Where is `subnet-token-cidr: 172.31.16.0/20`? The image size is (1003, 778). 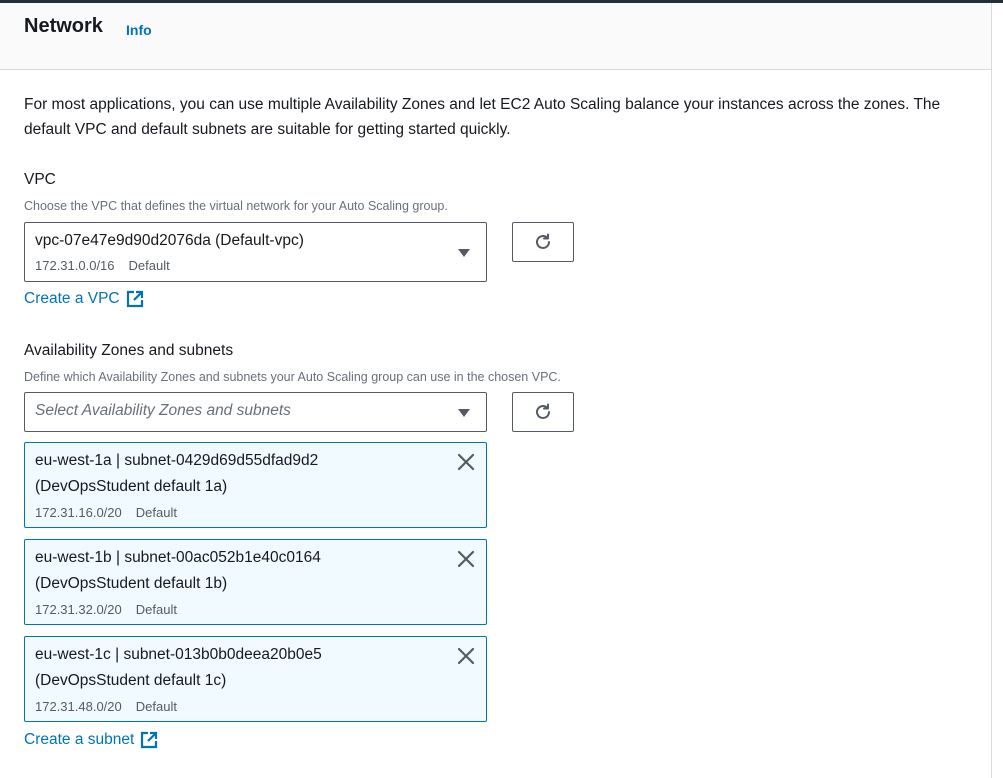 subnet-token-cidr: 172.31.16.0/20 is located at coordinates (78, 512).